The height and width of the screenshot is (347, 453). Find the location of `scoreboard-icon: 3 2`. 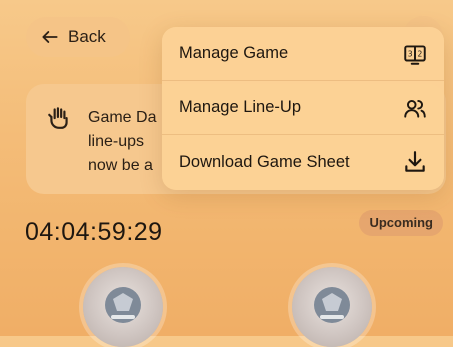

scoreboard-icon: 3 2 is located at coordinates (415, 54).